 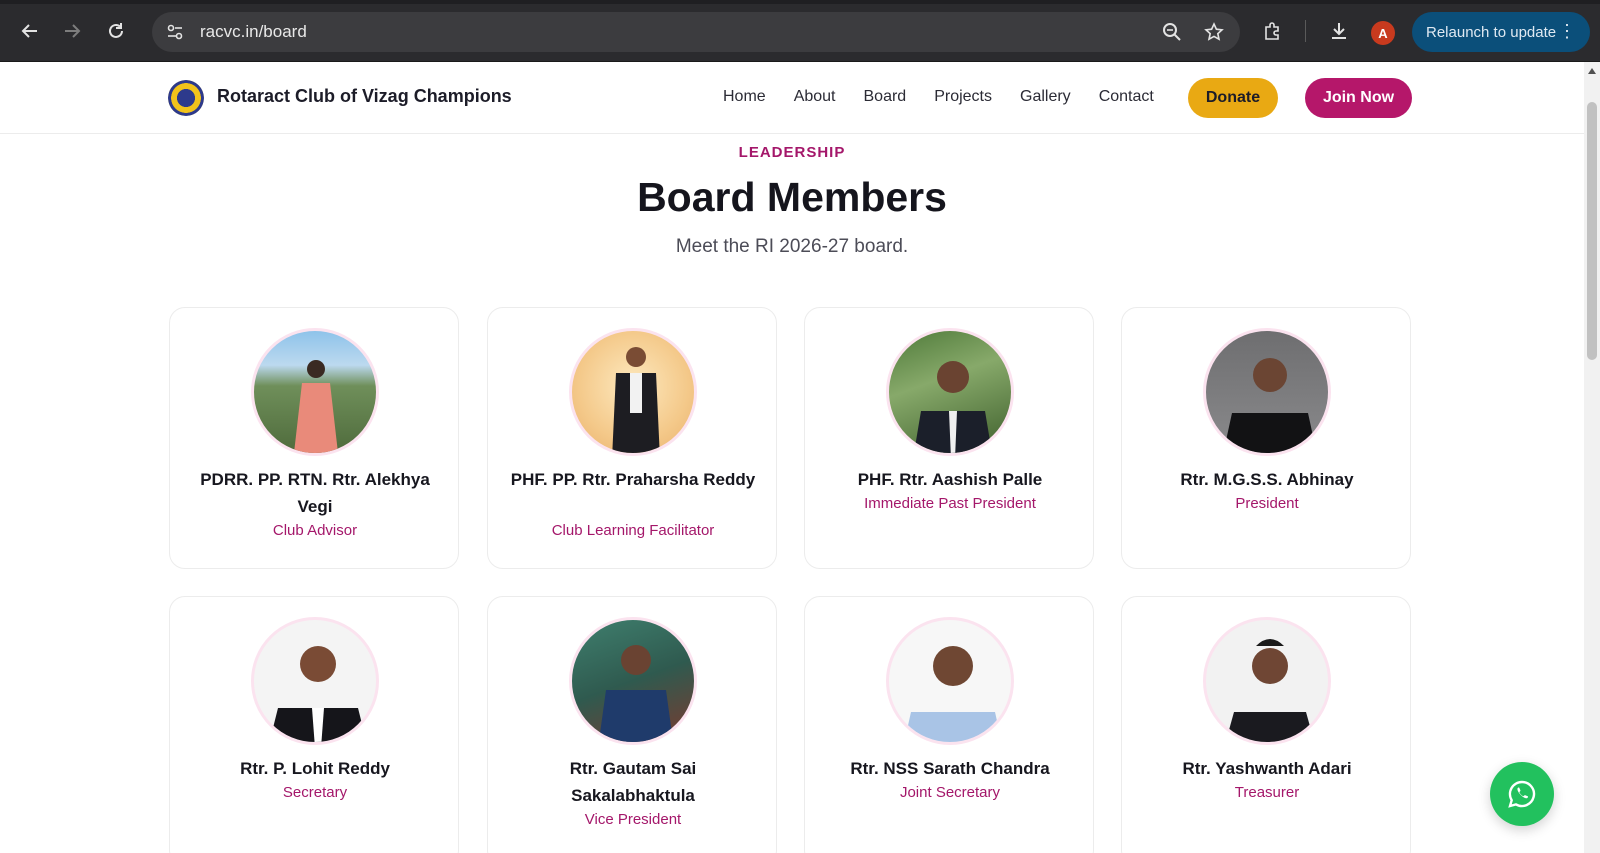 I want to click on arrow-right-icon, so click(x=73, y=31).